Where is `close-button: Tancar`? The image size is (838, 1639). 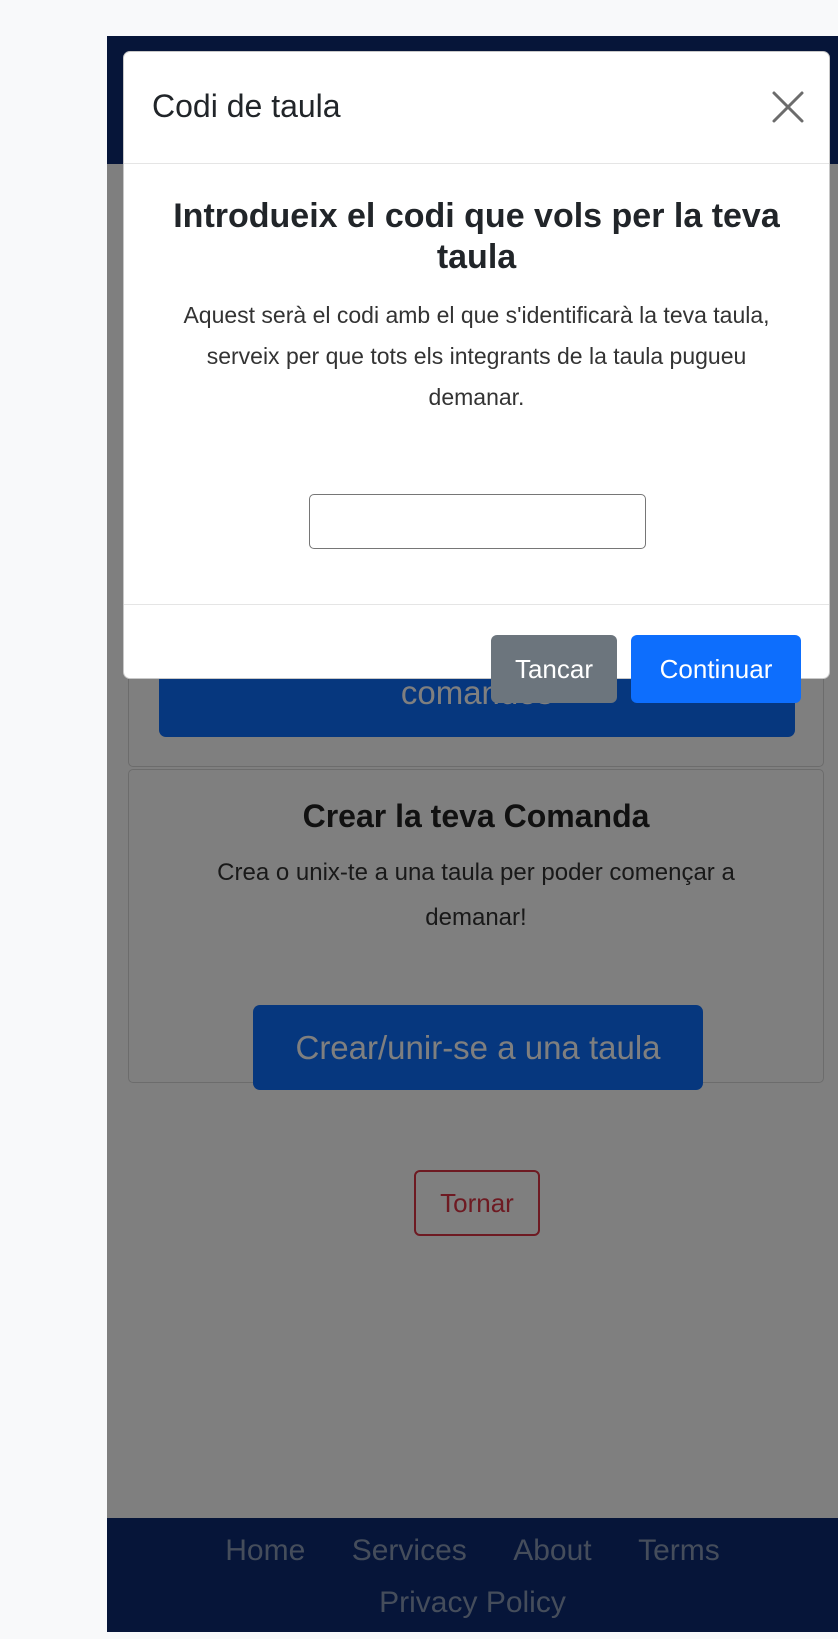
close-button: Tancar is located at coordinates (554, 669).